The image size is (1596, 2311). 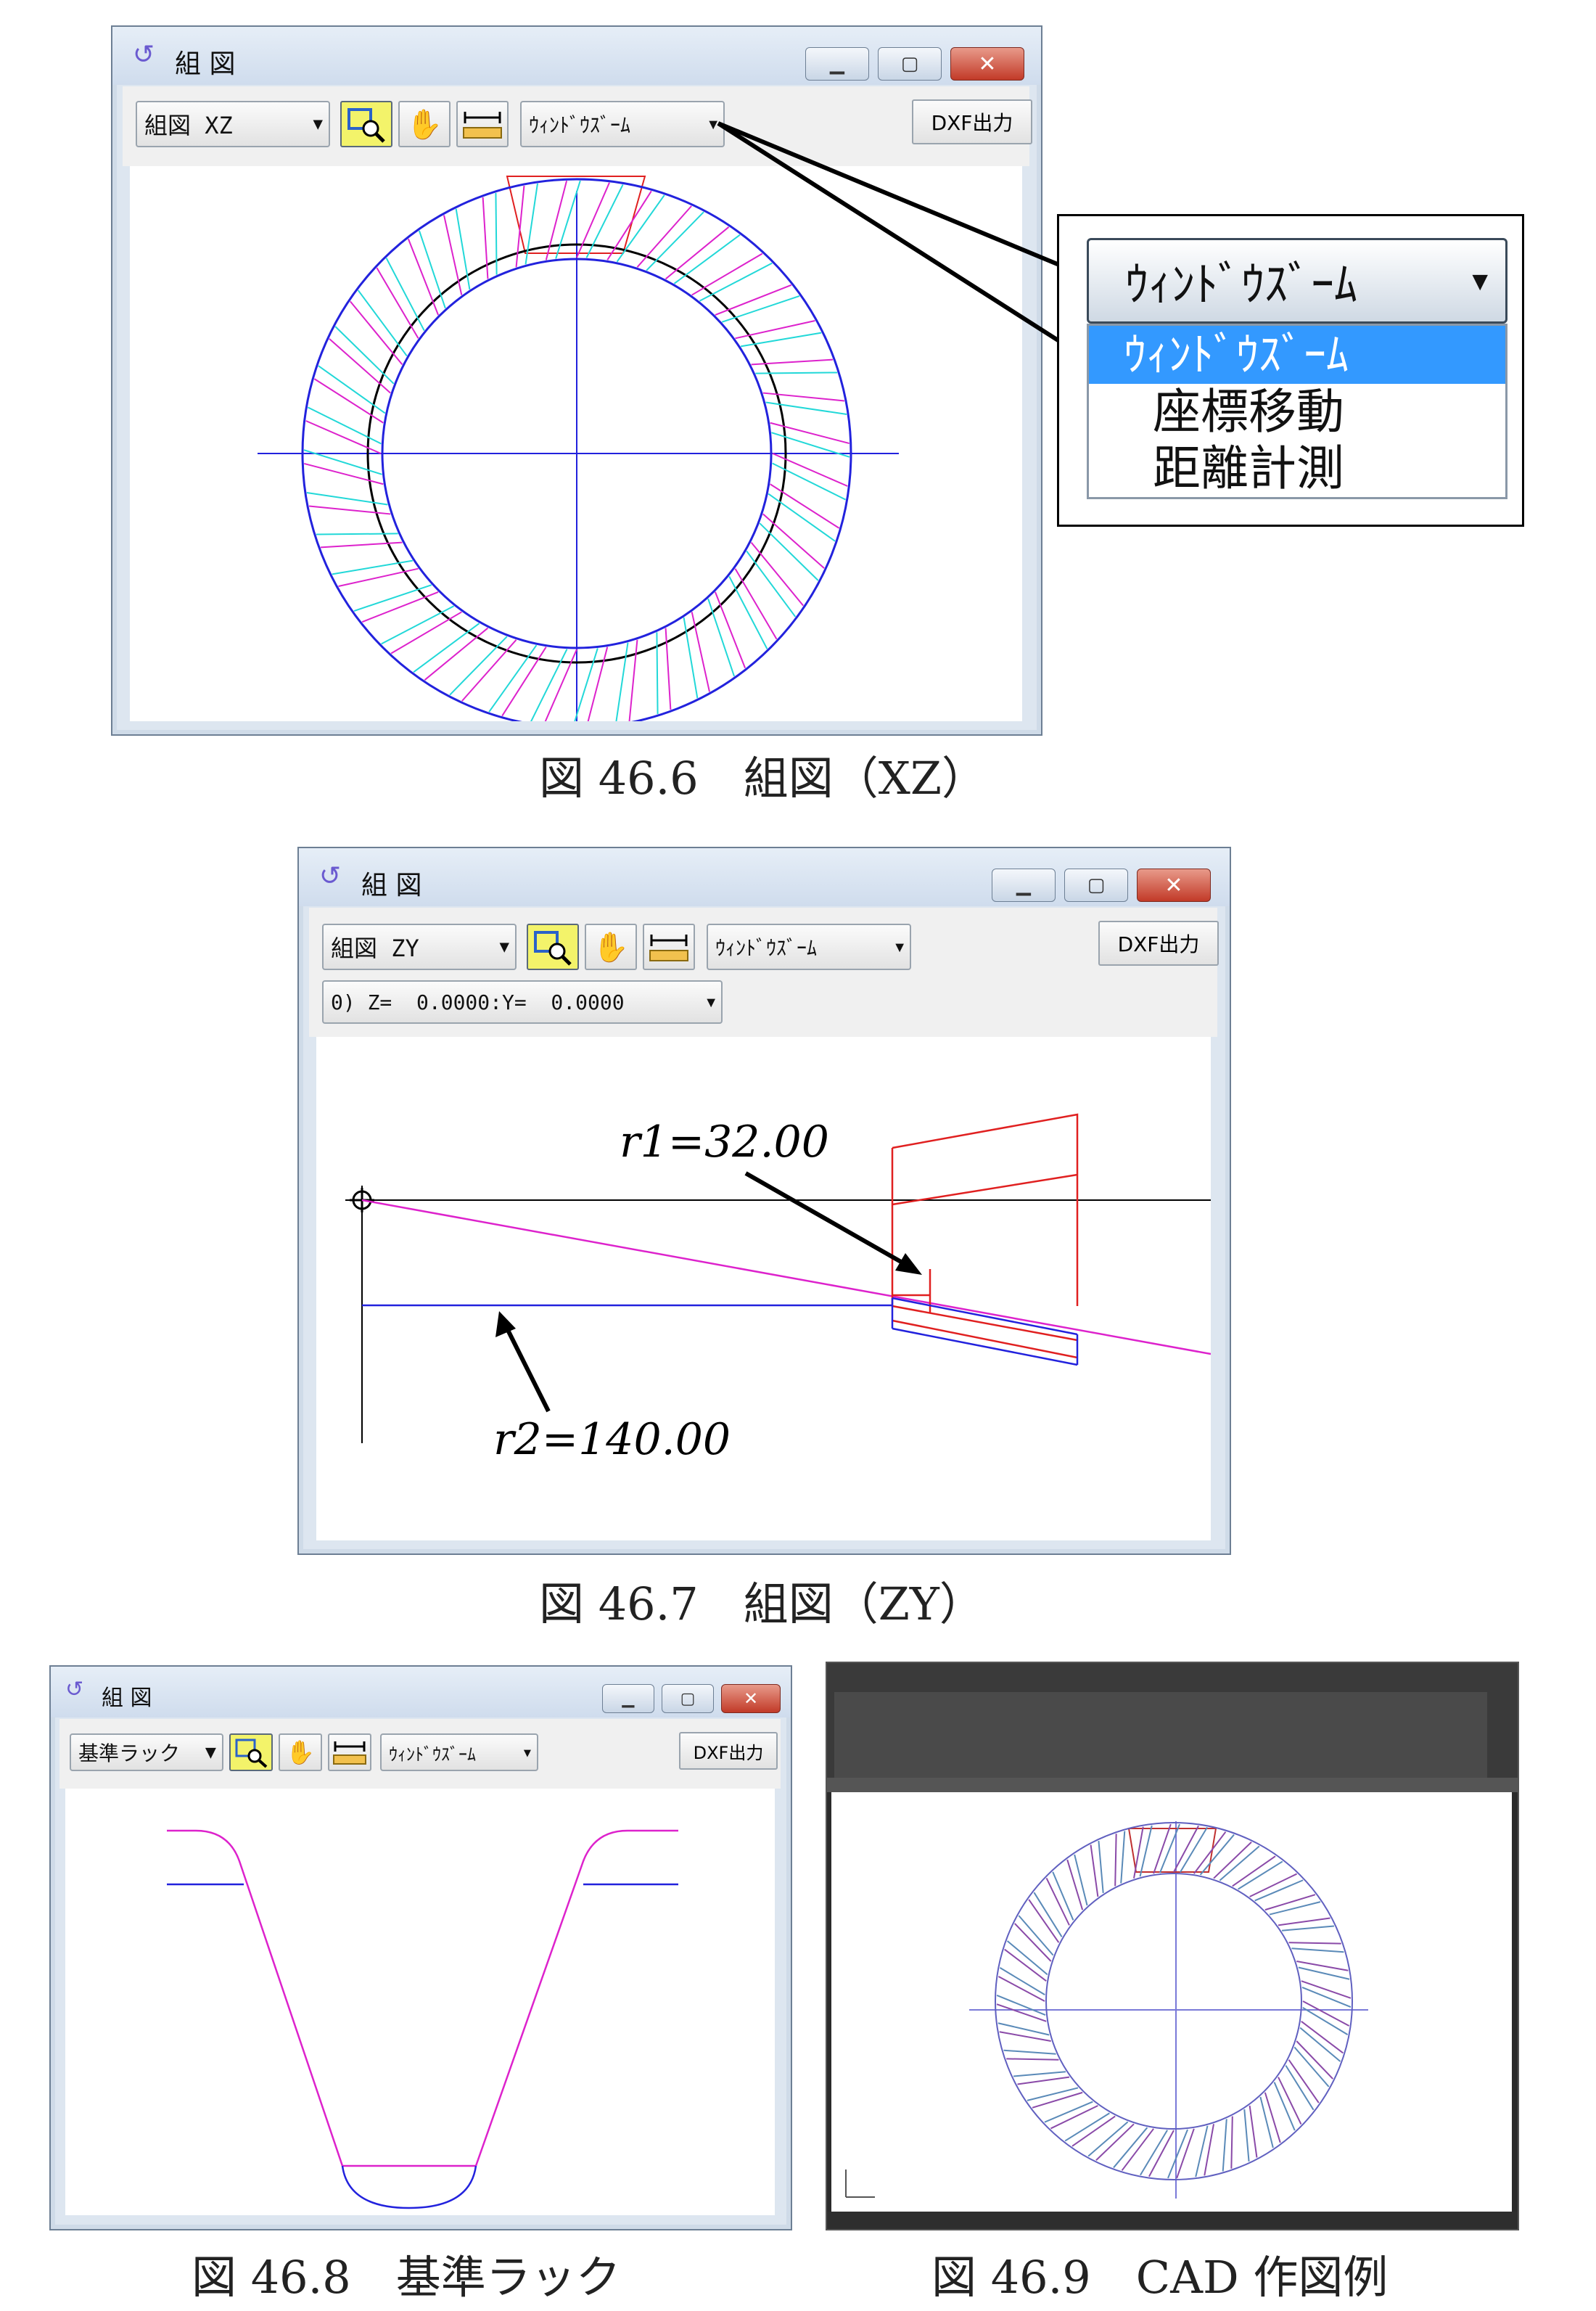 I want to click on gear-xz-drawing, so click(x=578, y=448).